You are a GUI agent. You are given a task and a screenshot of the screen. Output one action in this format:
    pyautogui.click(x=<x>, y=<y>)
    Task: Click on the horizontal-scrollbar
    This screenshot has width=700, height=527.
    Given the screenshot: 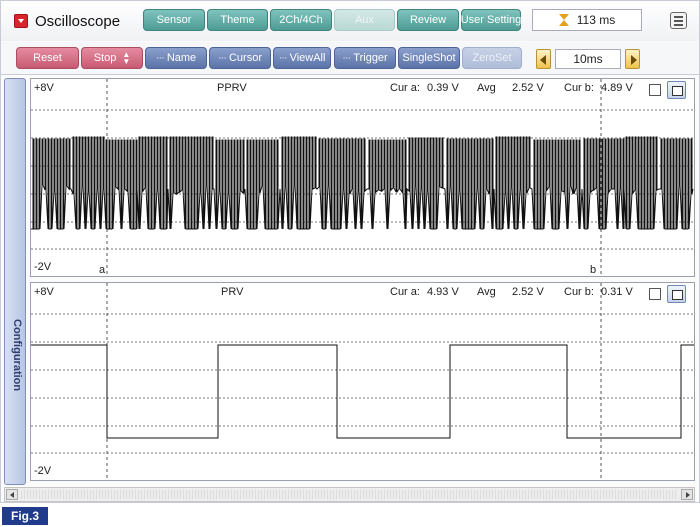 What is the action you would take?
    pyautogui.click(x=349, y=494)
    